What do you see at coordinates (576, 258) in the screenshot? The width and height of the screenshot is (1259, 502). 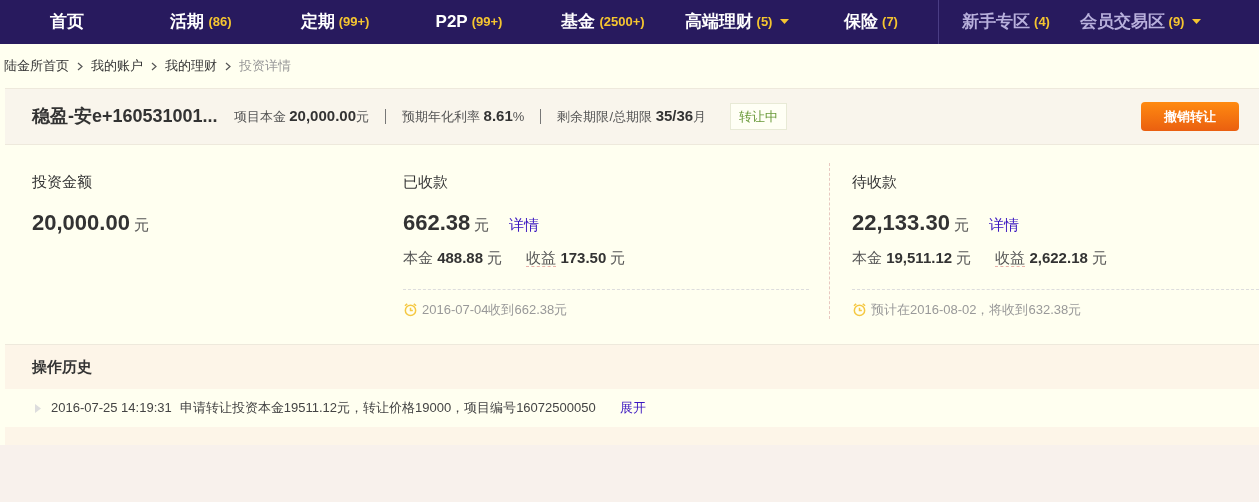 I see `income-amount: 收益 173.50 元` at bounding box center [576, 258].